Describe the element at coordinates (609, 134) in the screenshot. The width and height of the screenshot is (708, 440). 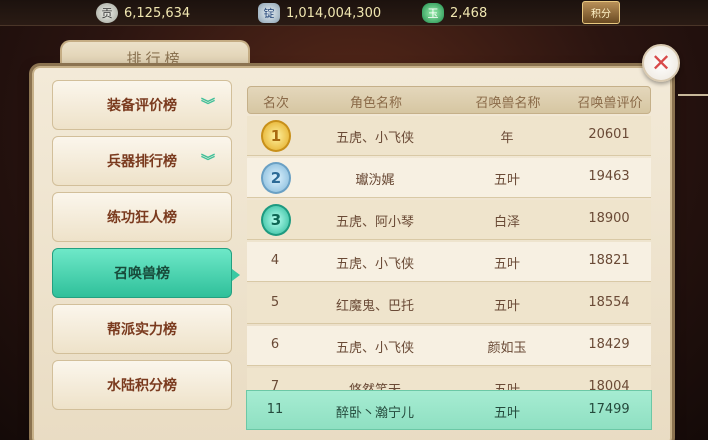
I see `cell-beast-rating: 20601` at that location.